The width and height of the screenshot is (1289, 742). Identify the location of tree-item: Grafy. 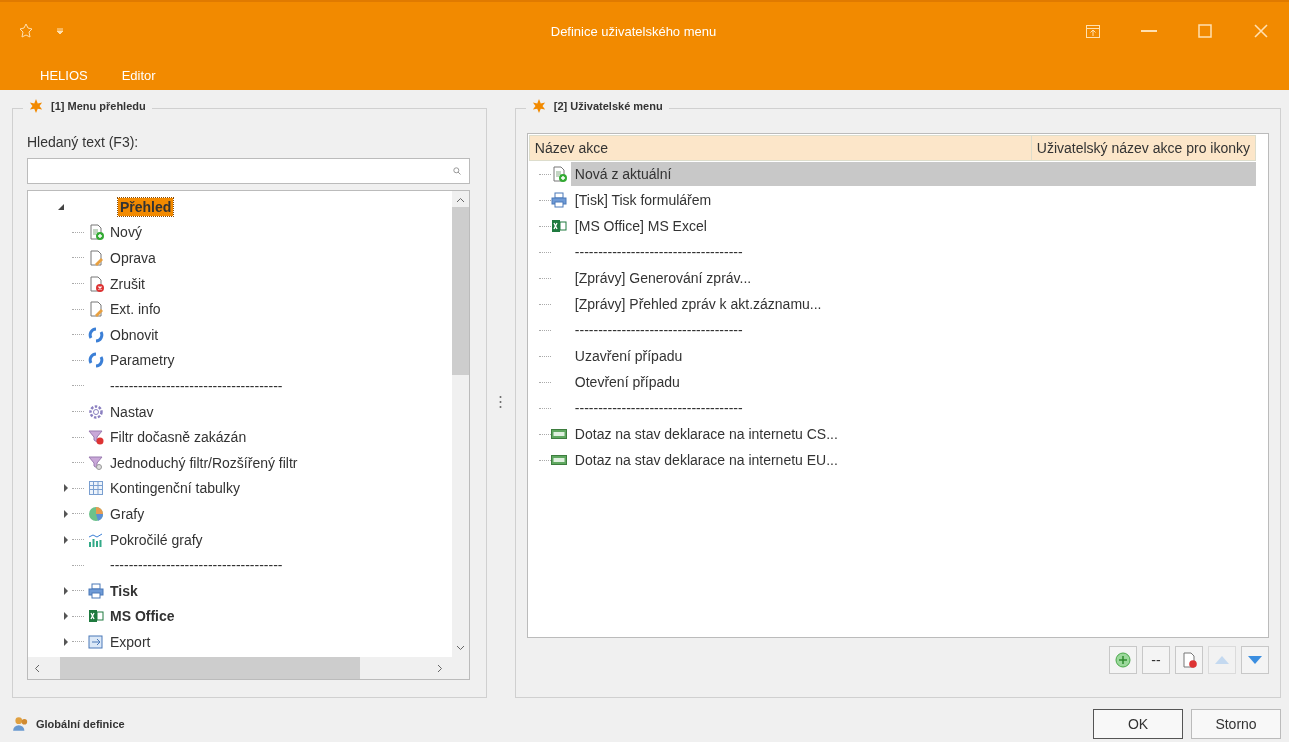
(127, 513).